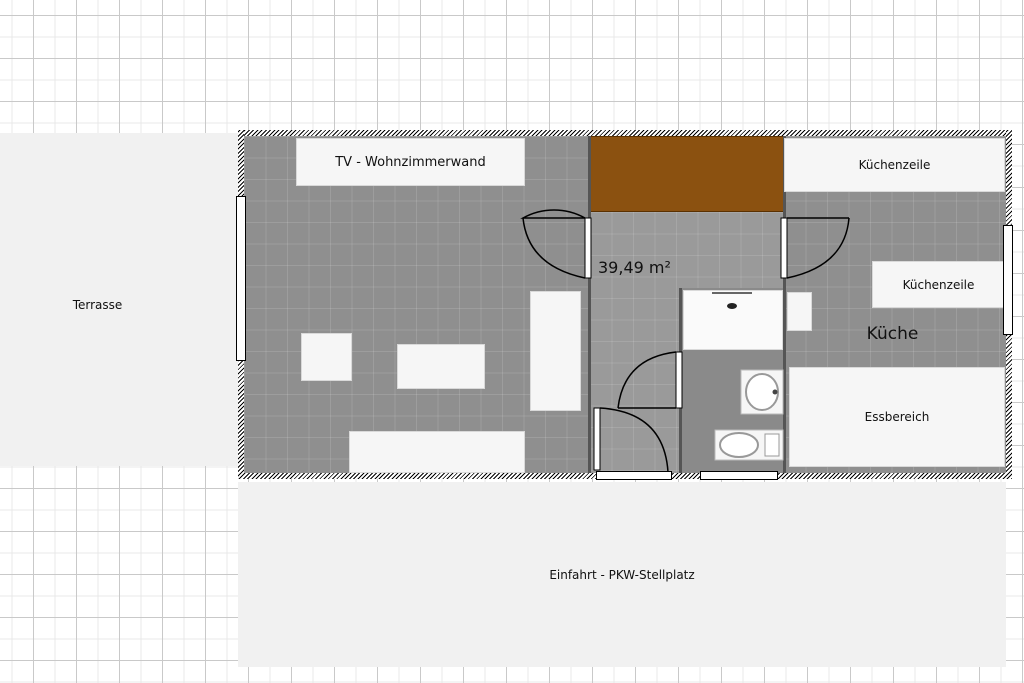 This screenshot has height=683, width=1024. Describe the element at coordinates (97, 305) in the screenshot. I see `terrace-label: Terrasse` at that location.